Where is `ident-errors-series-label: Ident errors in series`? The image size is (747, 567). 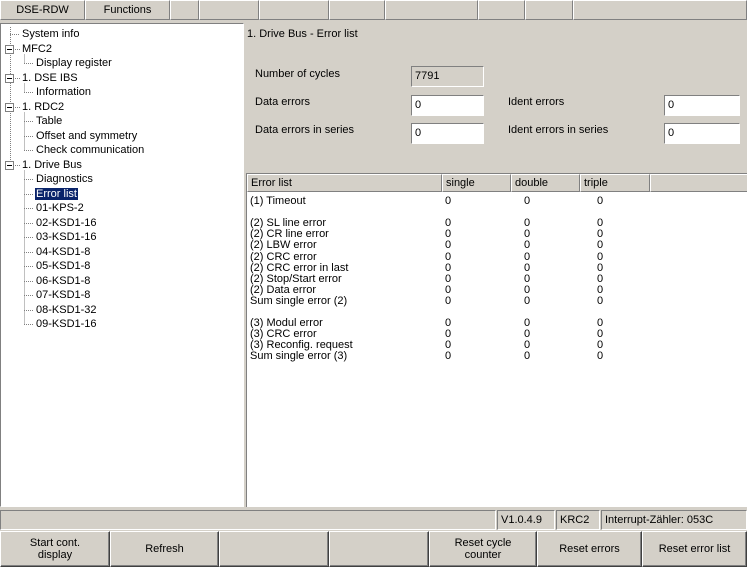
ident-errors-series-label: Ident errors in series is located at coordinates (558, 130).